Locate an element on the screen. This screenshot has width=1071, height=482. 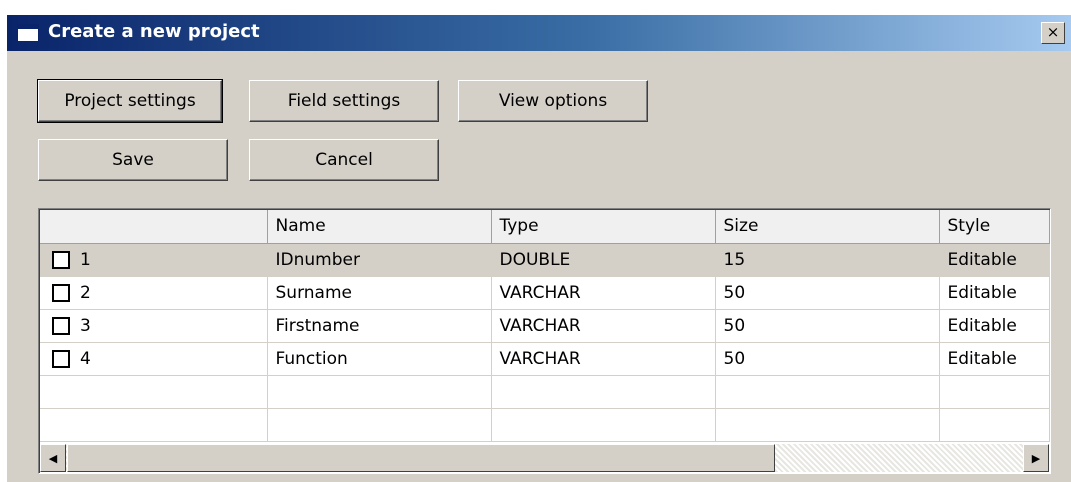
column-header-name: Name is located at coordinates (379, 227).